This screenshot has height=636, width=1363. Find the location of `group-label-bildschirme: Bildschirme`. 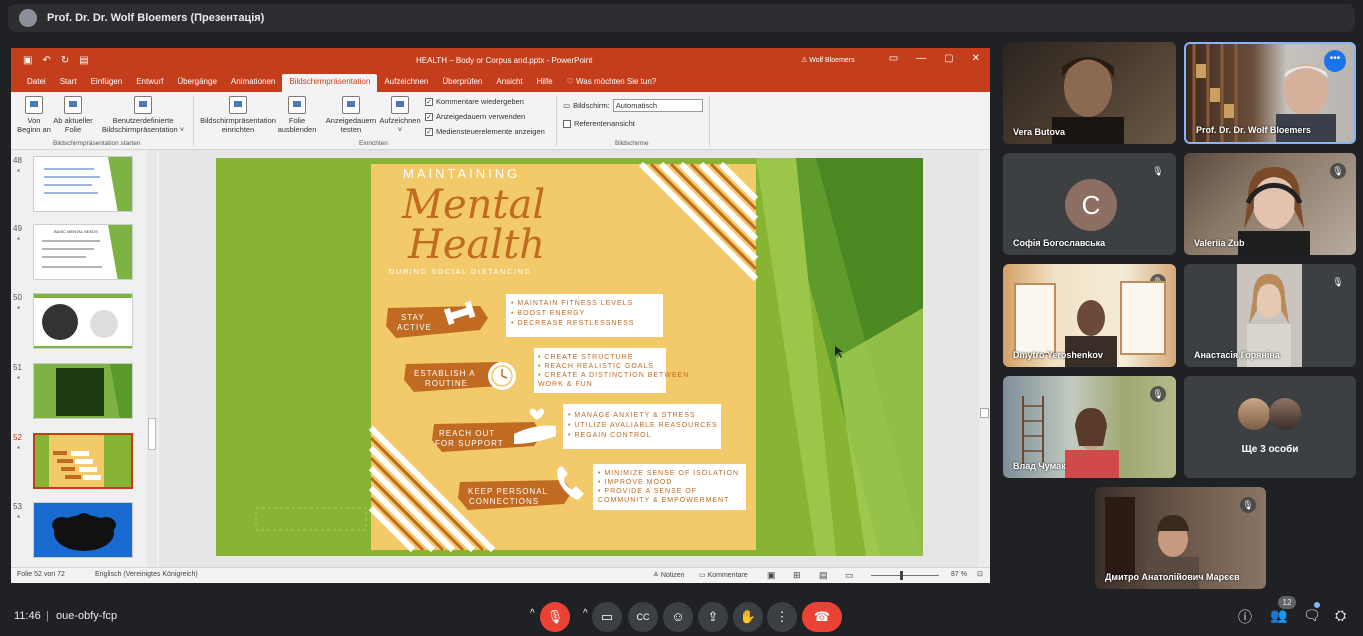

group-label-bildschirme: Bildschirme is located at coordinates (632, 143).